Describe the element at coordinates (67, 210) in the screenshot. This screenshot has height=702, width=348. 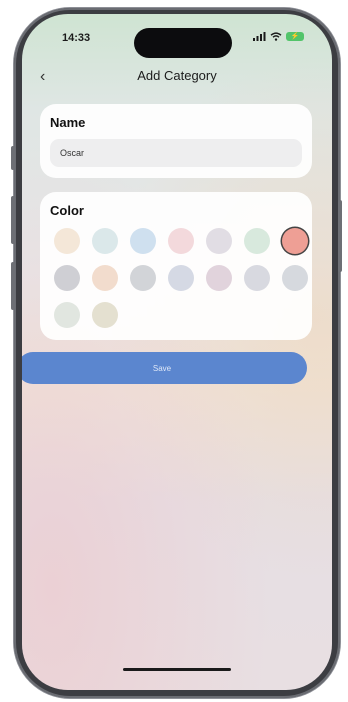
I see `color-label: Color` at that location.